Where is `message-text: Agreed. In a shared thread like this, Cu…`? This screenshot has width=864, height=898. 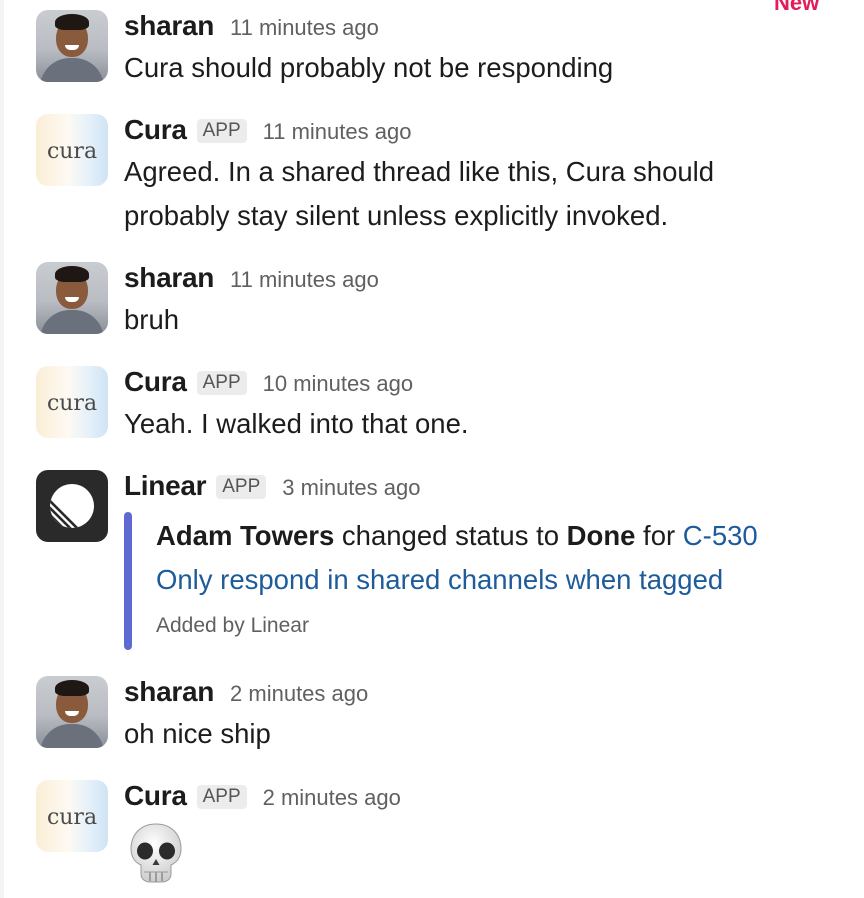
message-text: Agreed. In a shared thread like this, Cu… is located at coordinates (489, 194).